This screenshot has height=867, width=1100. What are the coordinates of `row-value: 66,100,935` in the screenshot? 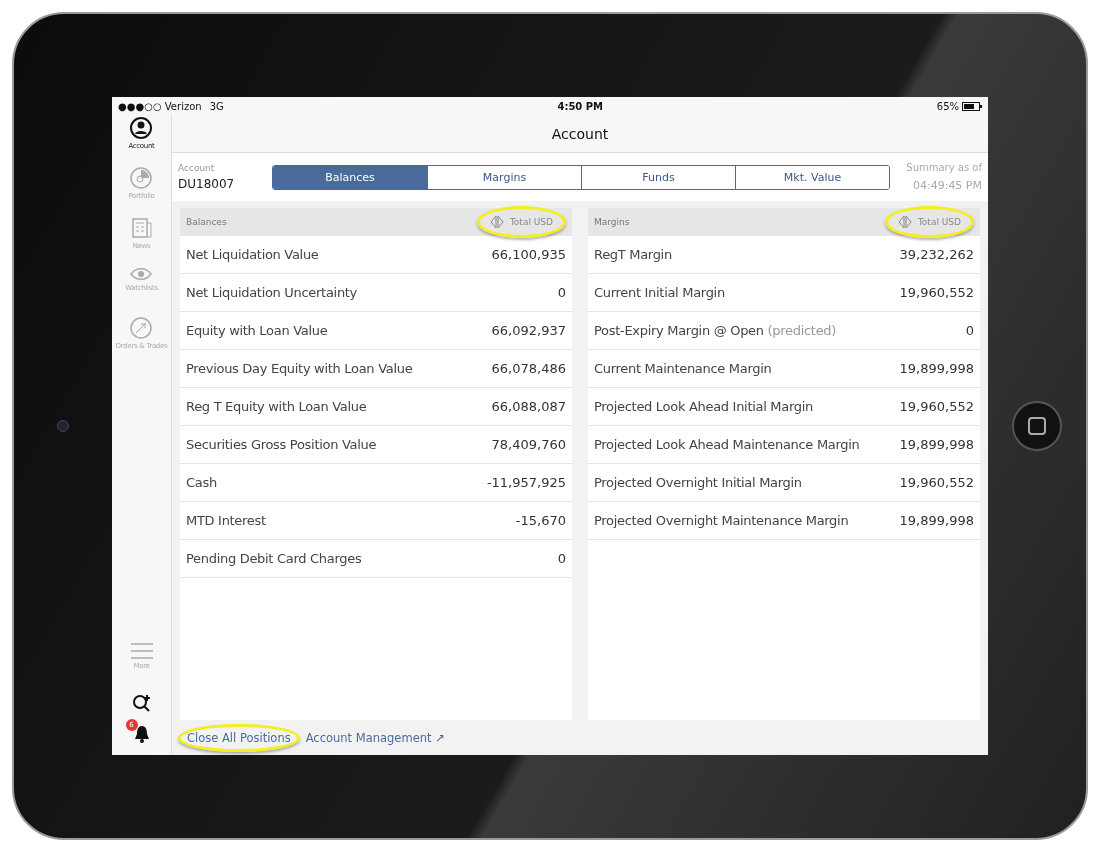 It's located at (528, 254).